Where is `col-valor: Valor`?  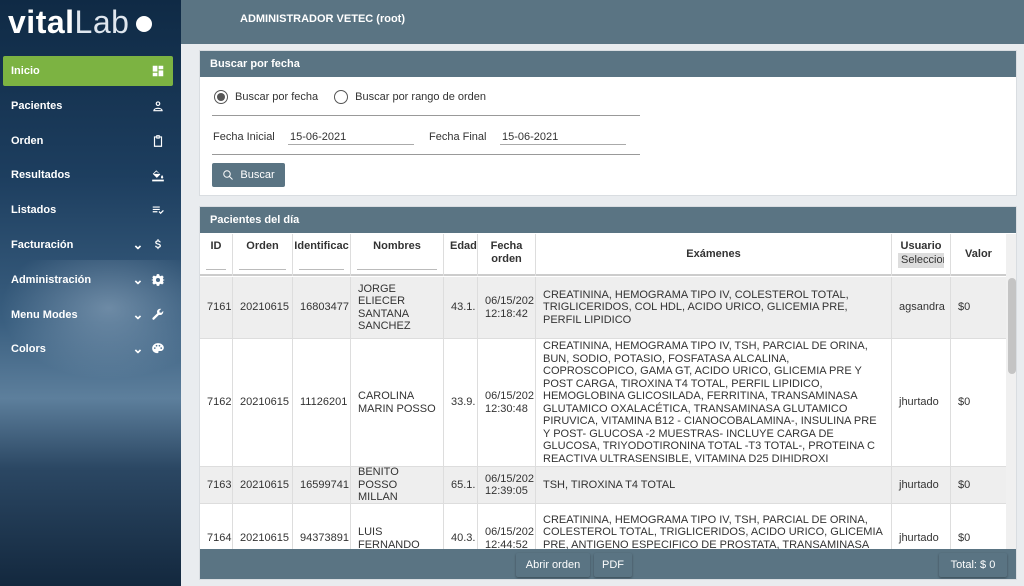
col-valor: Valor is located at coordinates (978, 255).